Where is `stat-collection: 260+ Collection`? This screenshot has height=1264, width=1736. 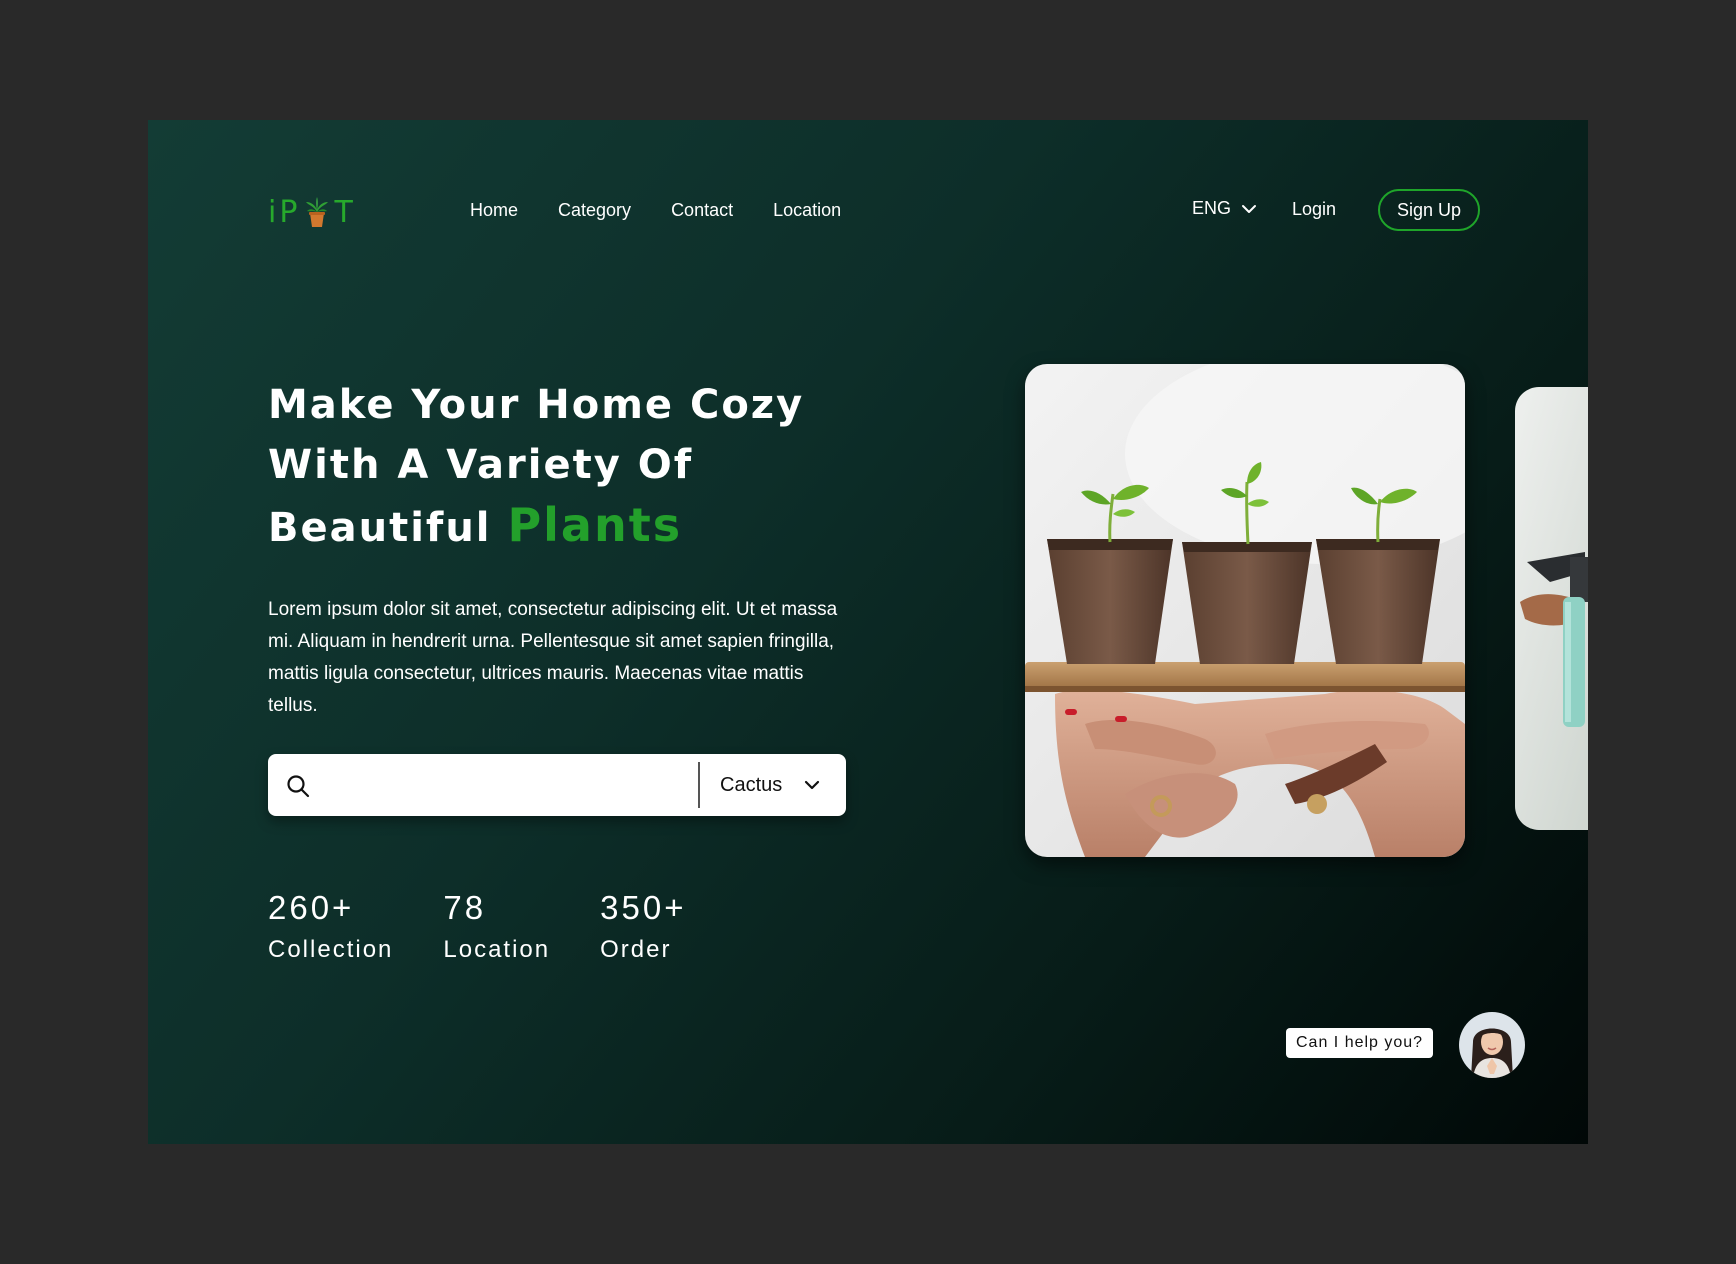
stat-collection: 260+ Collection is located at coordinates (330, 926).